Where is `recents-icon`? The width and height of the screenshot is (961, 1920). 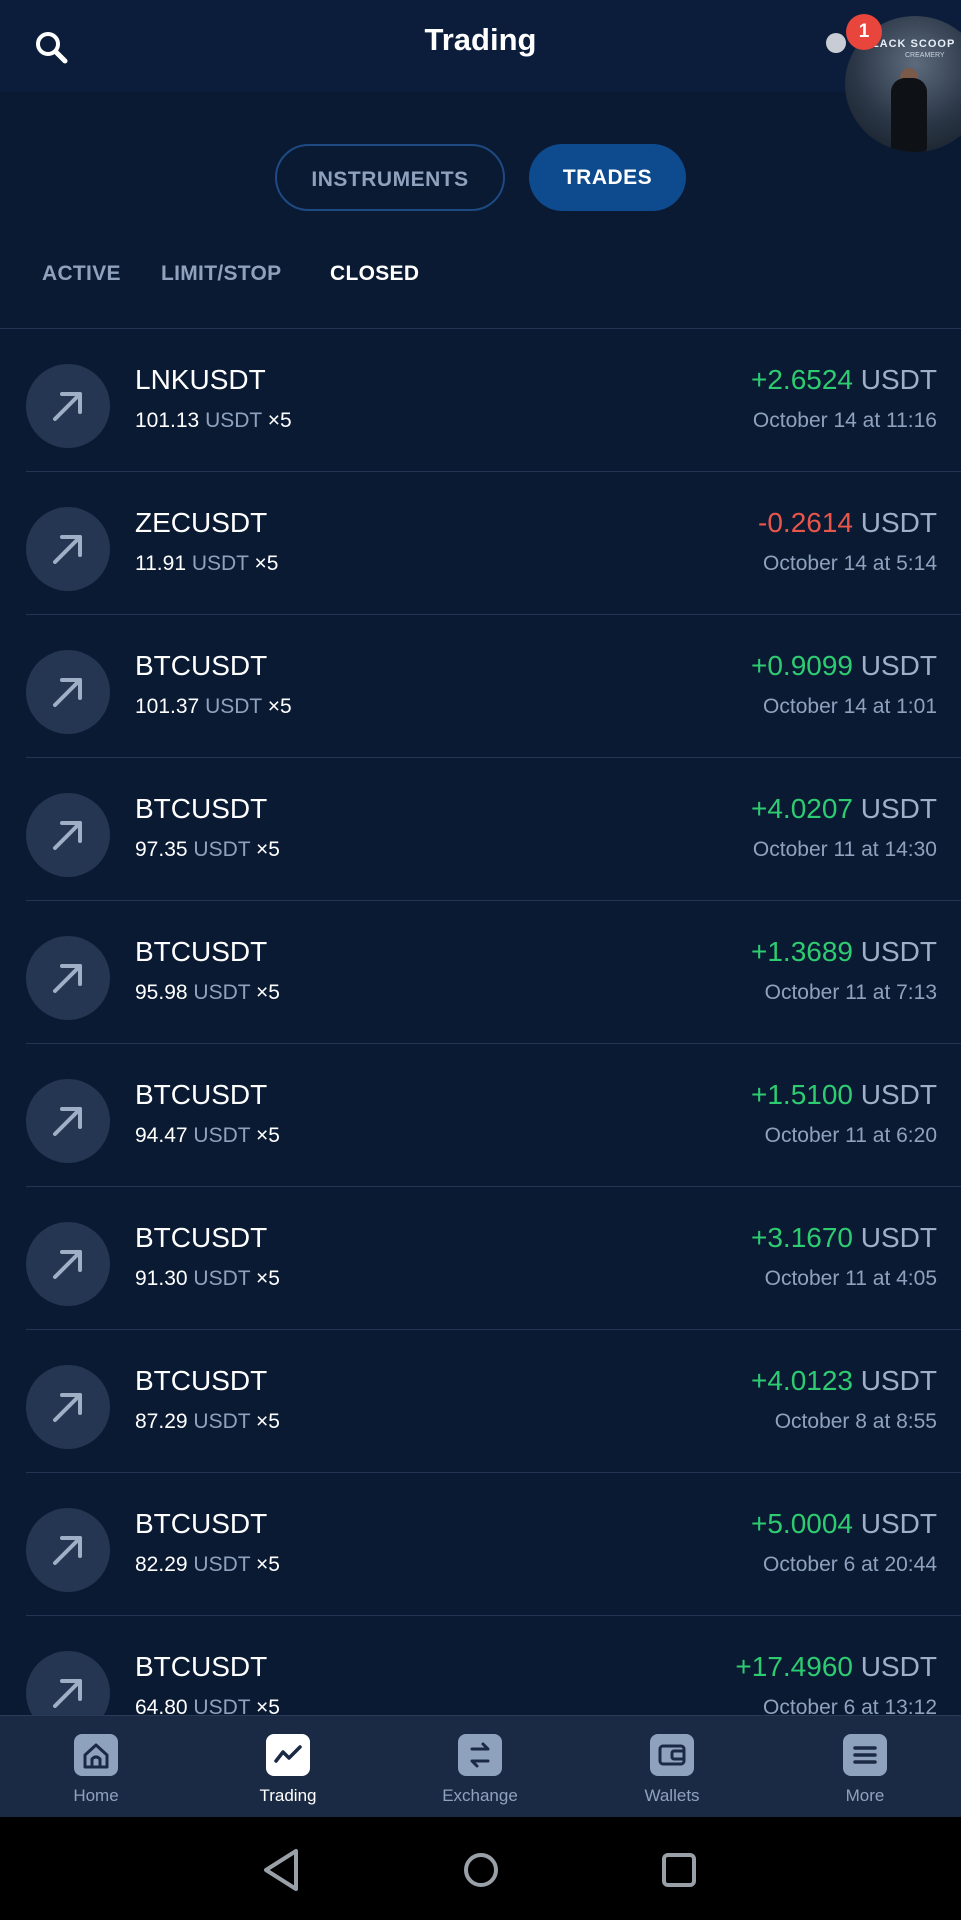
recents-icon is located at coordinates (679, 1870).